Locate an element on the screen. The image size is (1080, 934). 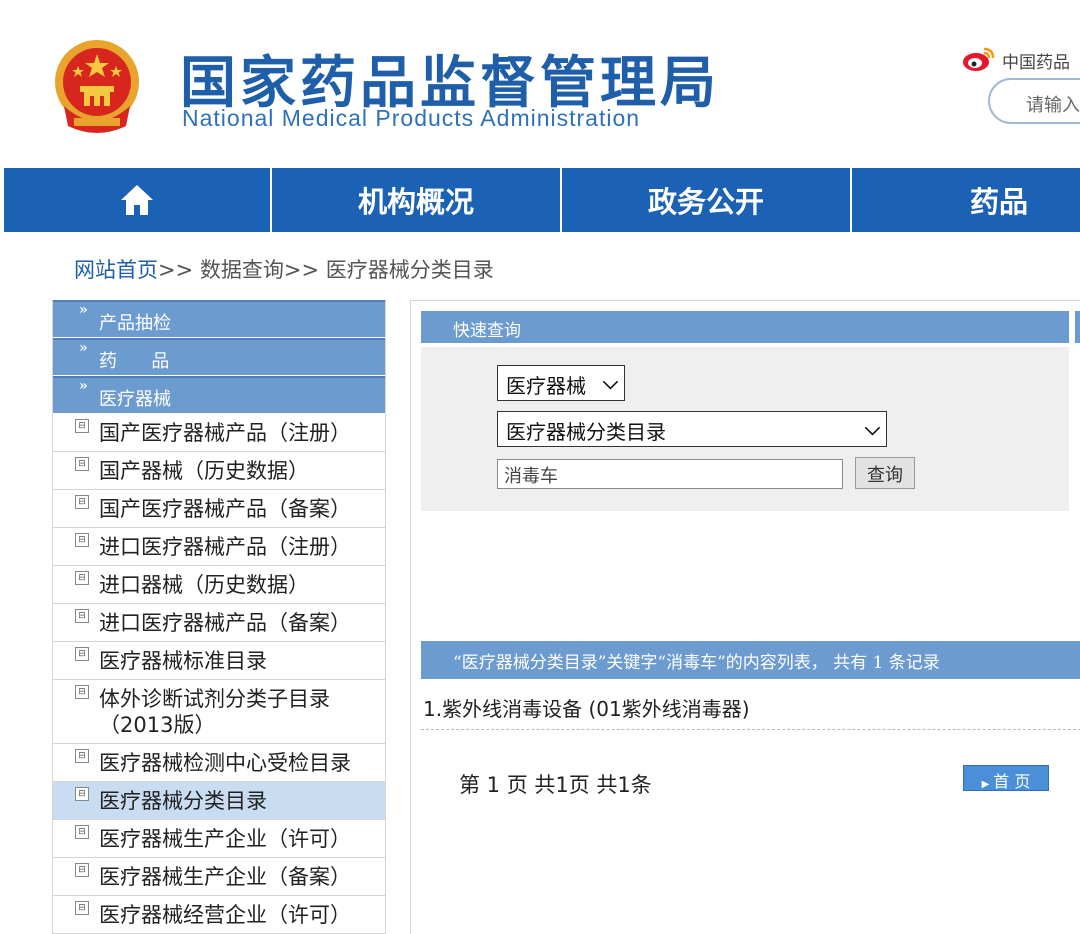
nav-organization: 机构概况 is located at coordinates (417, 200).